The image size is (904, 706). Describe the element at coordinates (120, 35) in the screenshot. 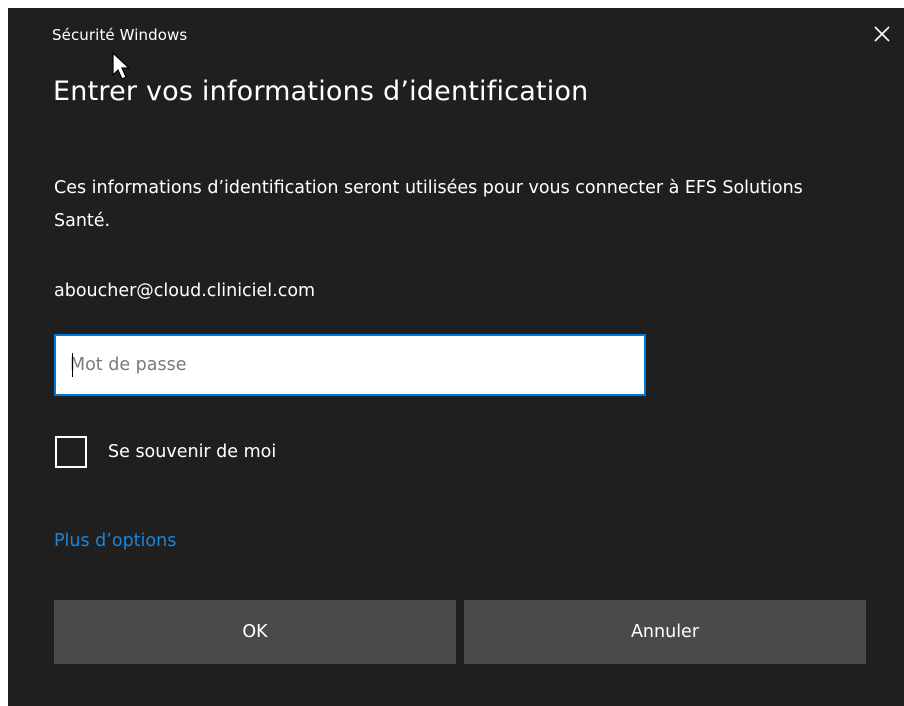

I see `window-title: Sécurité Windows` at that location.